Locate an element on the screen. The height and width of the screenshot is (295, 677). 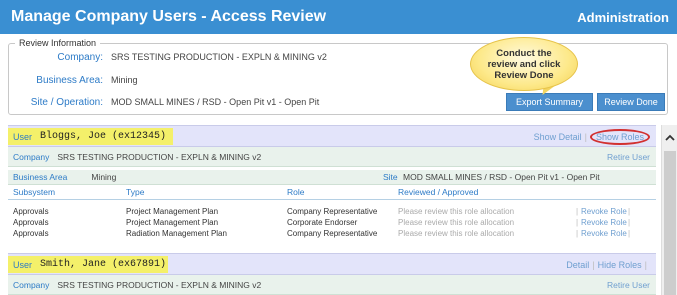
instruction-callout: Conduct the review and click Review Done is located at coordinates (524, 64).